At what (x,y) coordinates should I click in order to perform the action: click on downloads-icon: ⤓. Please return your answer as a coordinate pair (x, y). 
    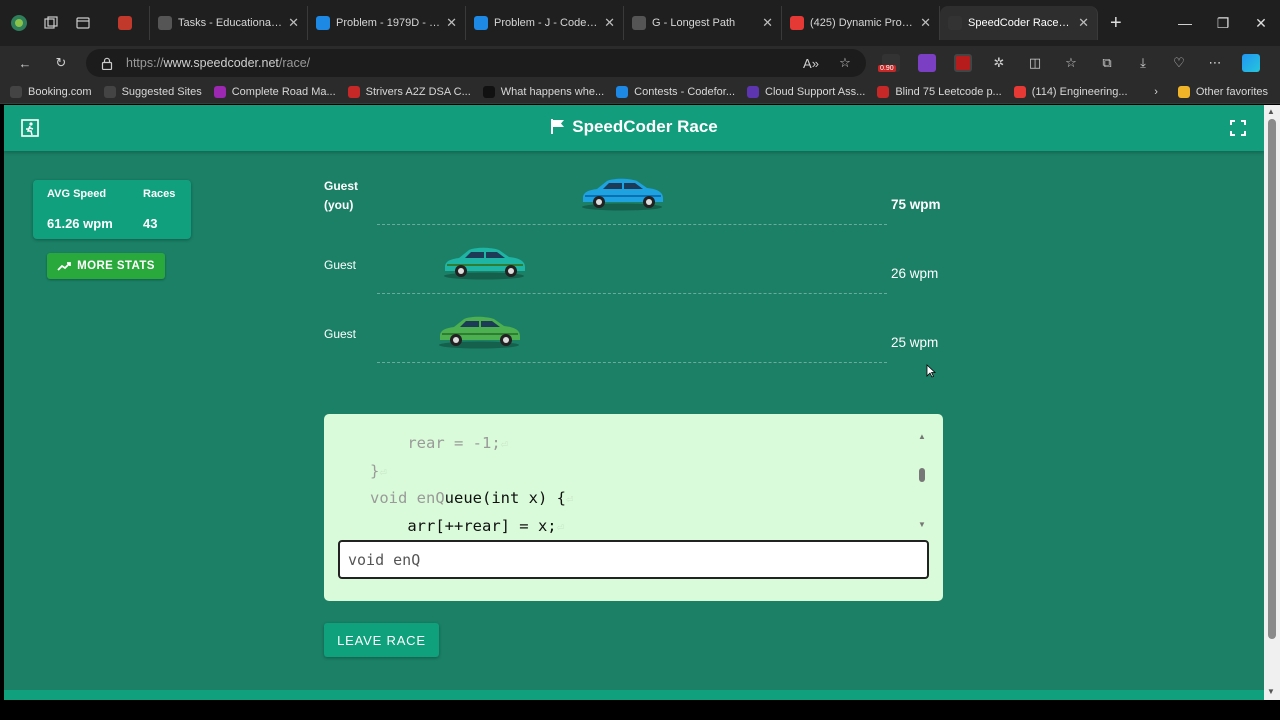
    Looking at the image, I should click on (1143, 63).